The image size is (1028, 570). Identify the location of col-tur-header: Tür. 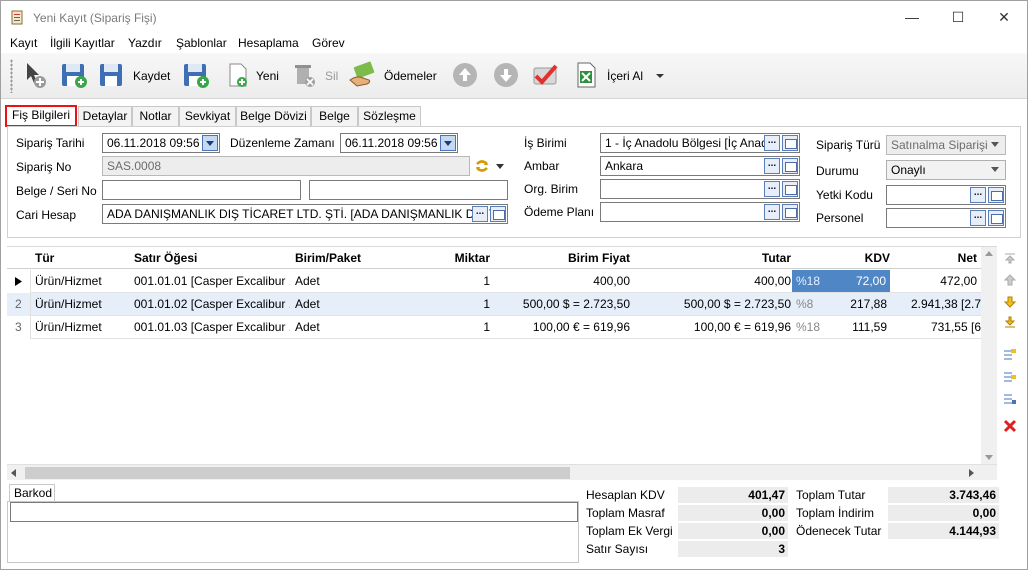
(44, 258).